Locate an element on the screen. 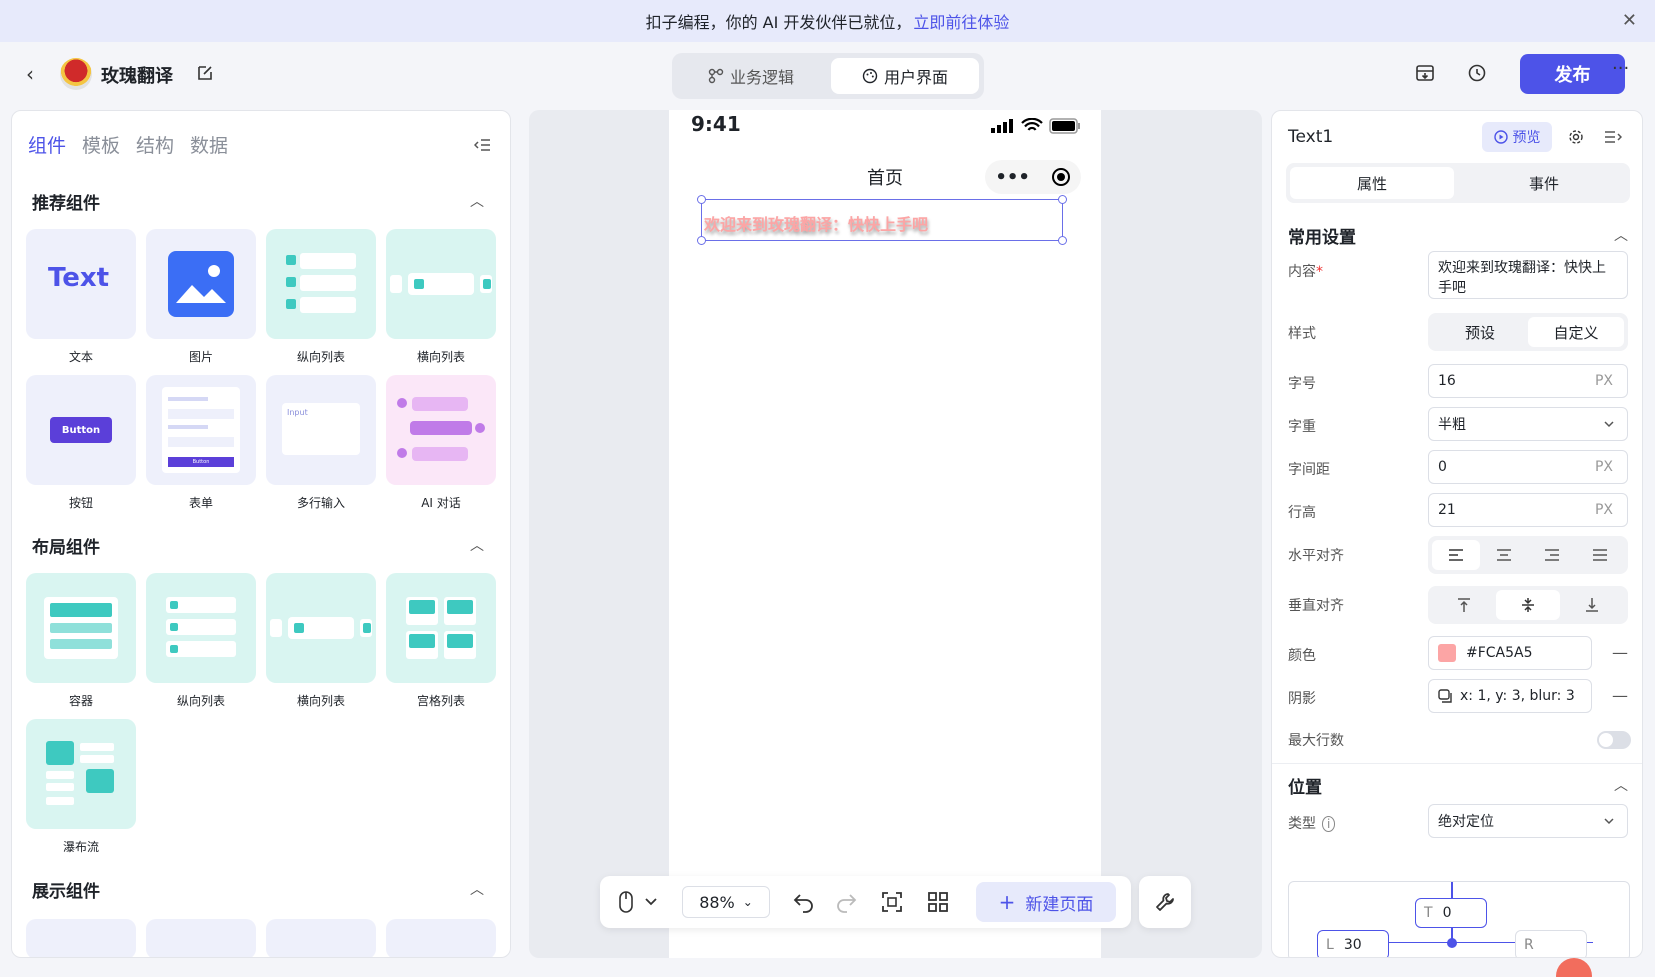 This screenshot has height=977, width=1655. tab-business-logic: 业务逻辑 is located at coordinates (751, 76).